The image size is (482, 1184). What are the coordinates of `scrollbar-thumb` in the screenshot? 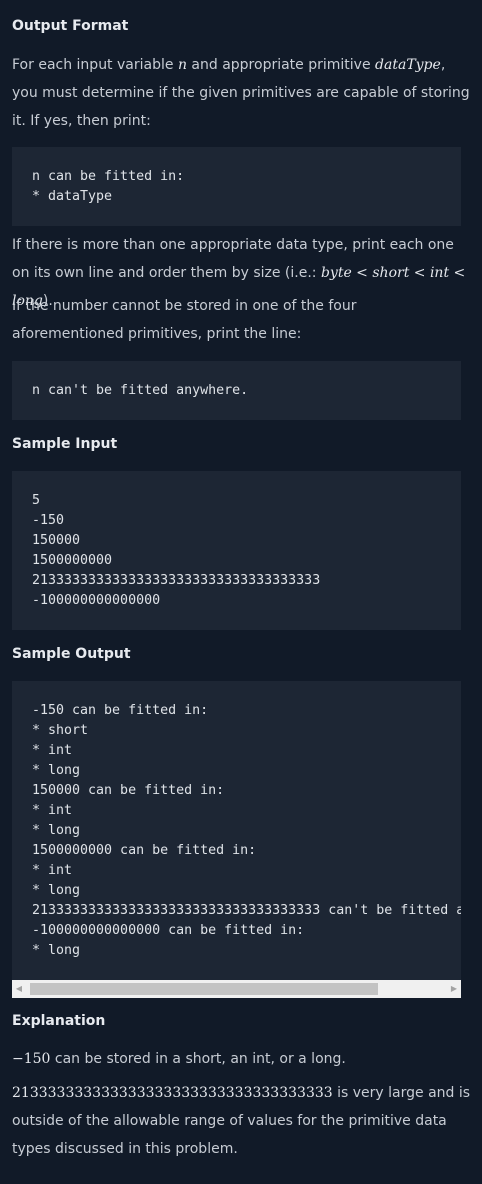 It's located at (204, 989).